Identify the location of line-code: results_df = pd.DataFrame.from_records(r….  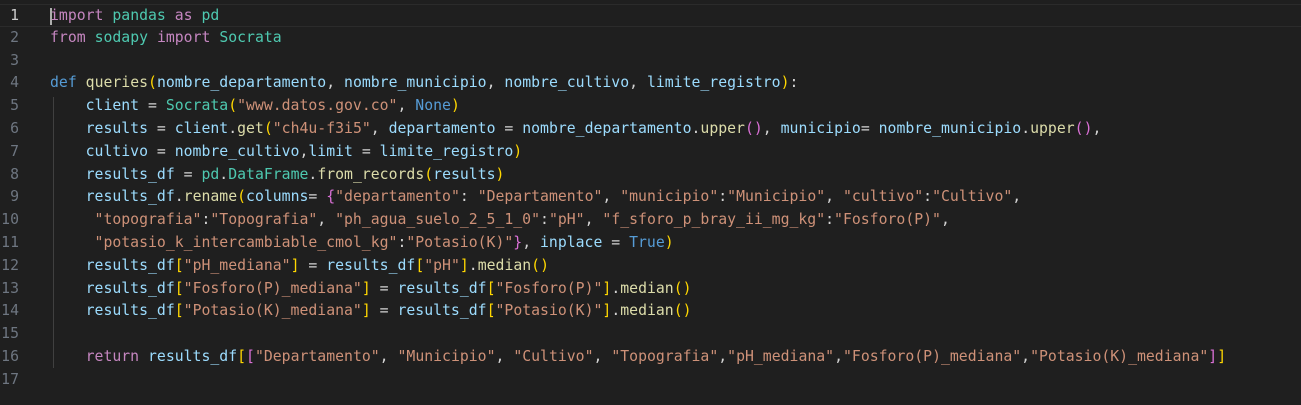
(277, 175).